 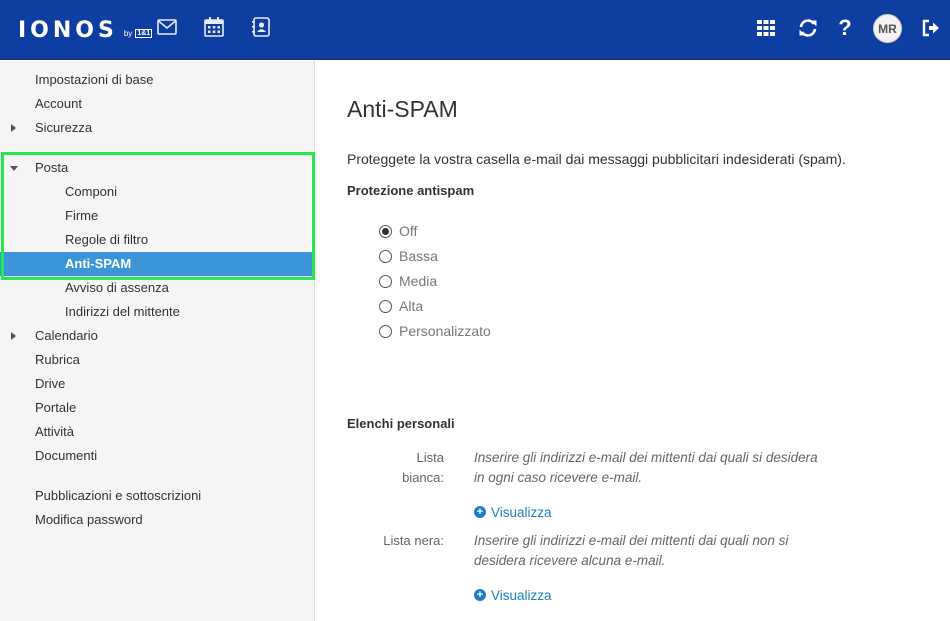 What do you see at coordinates (157, 216) in the screenshot?
I see `sidebar-item-signatures: Firme` at bounding box center [157, 216].